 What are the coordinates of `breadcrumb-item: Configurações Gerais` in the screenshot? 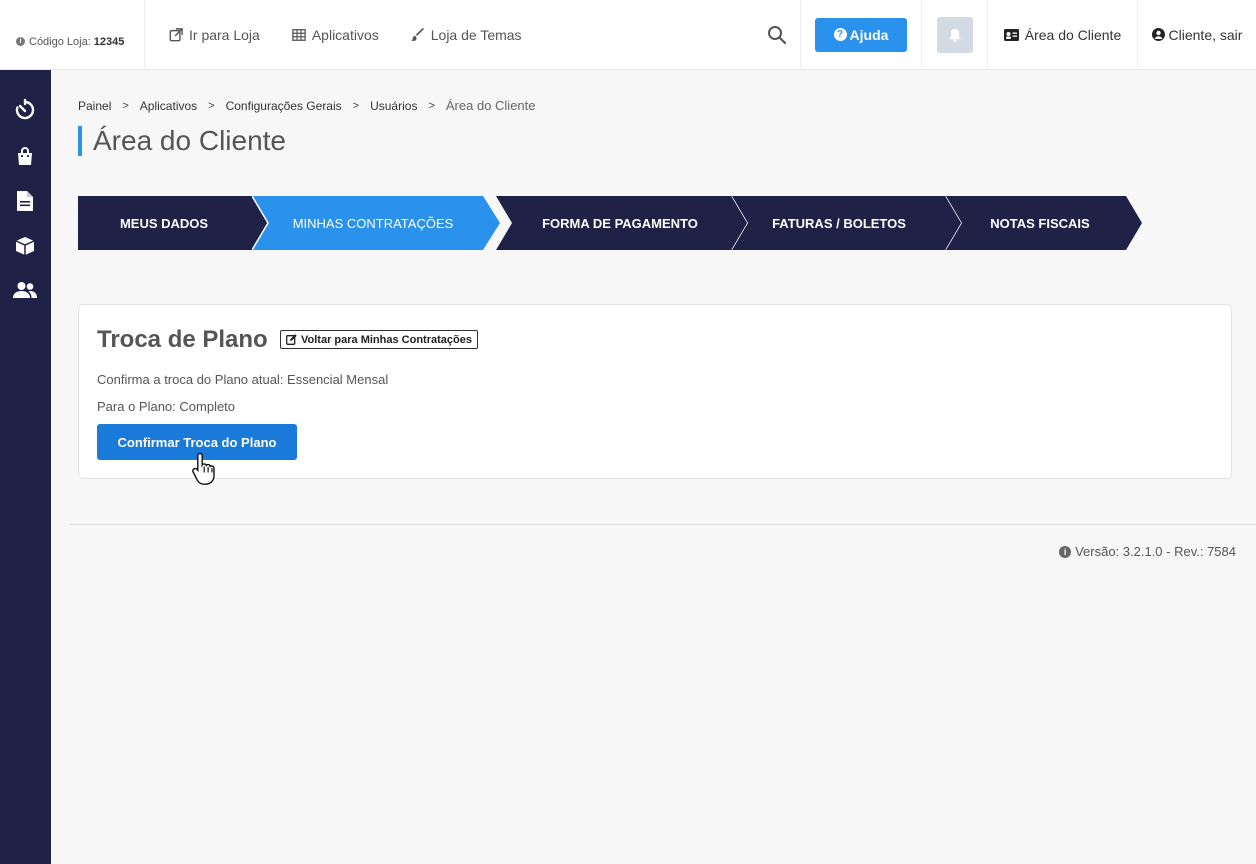 It's located at (284, 106).